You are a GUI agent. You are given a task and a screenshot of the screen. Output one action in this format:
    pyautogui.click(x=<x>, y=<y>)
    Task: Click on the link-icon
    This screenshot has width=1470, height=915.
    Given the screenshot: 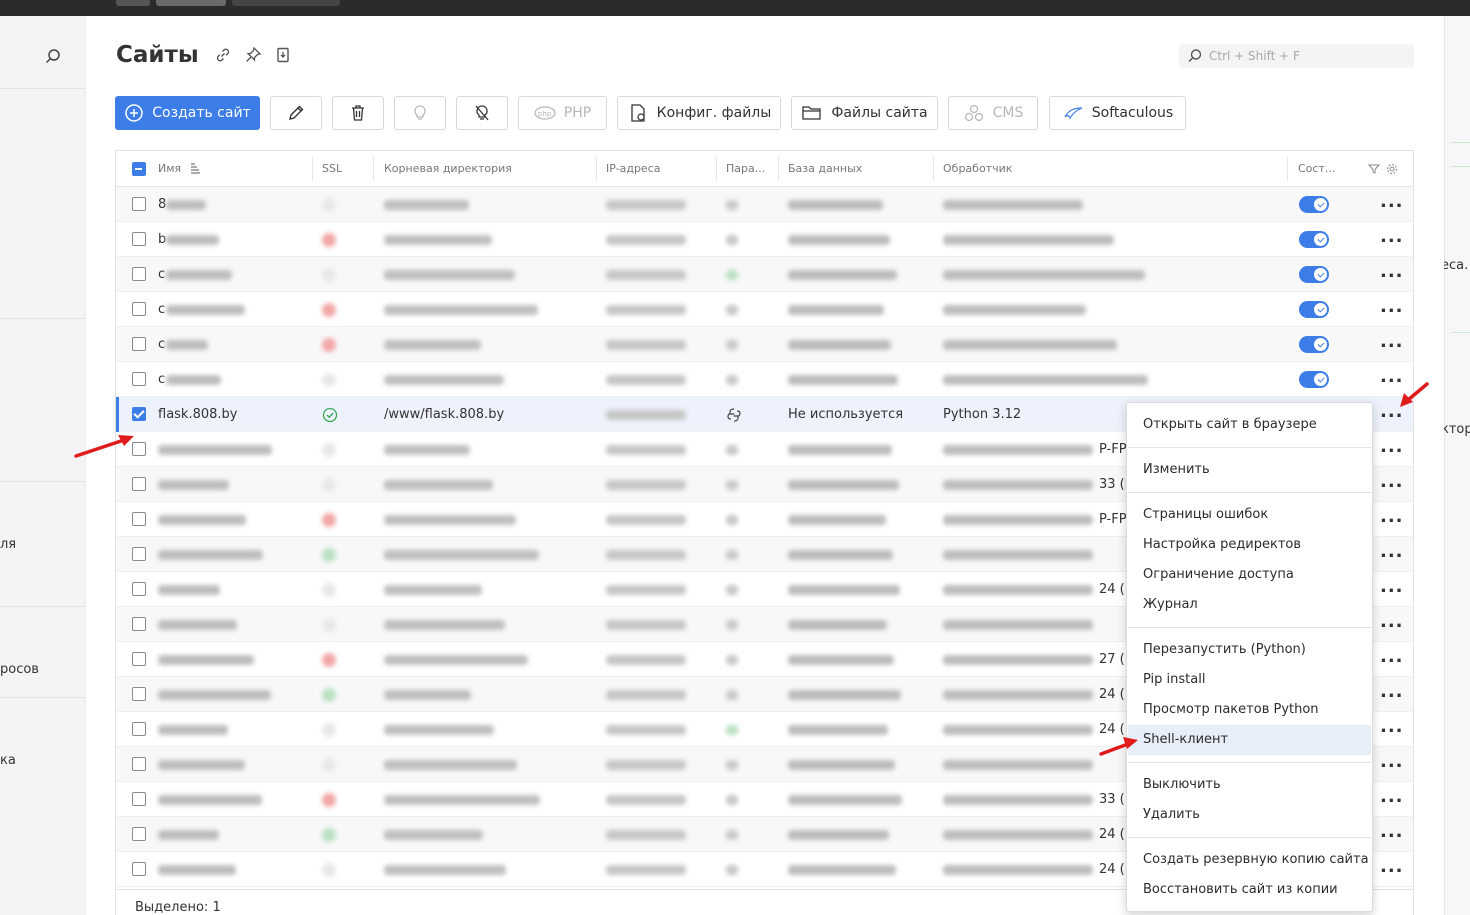 What is the action you would take?
    pyautogui.click(x=223, y=55)
    